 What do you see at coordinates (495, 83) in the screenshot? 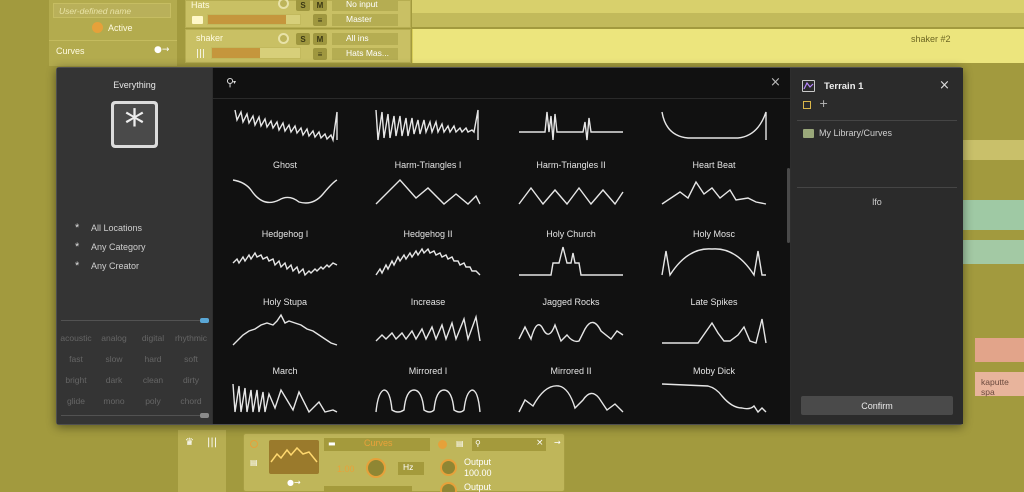
I see `search-input` at bounding box center [495, 83].